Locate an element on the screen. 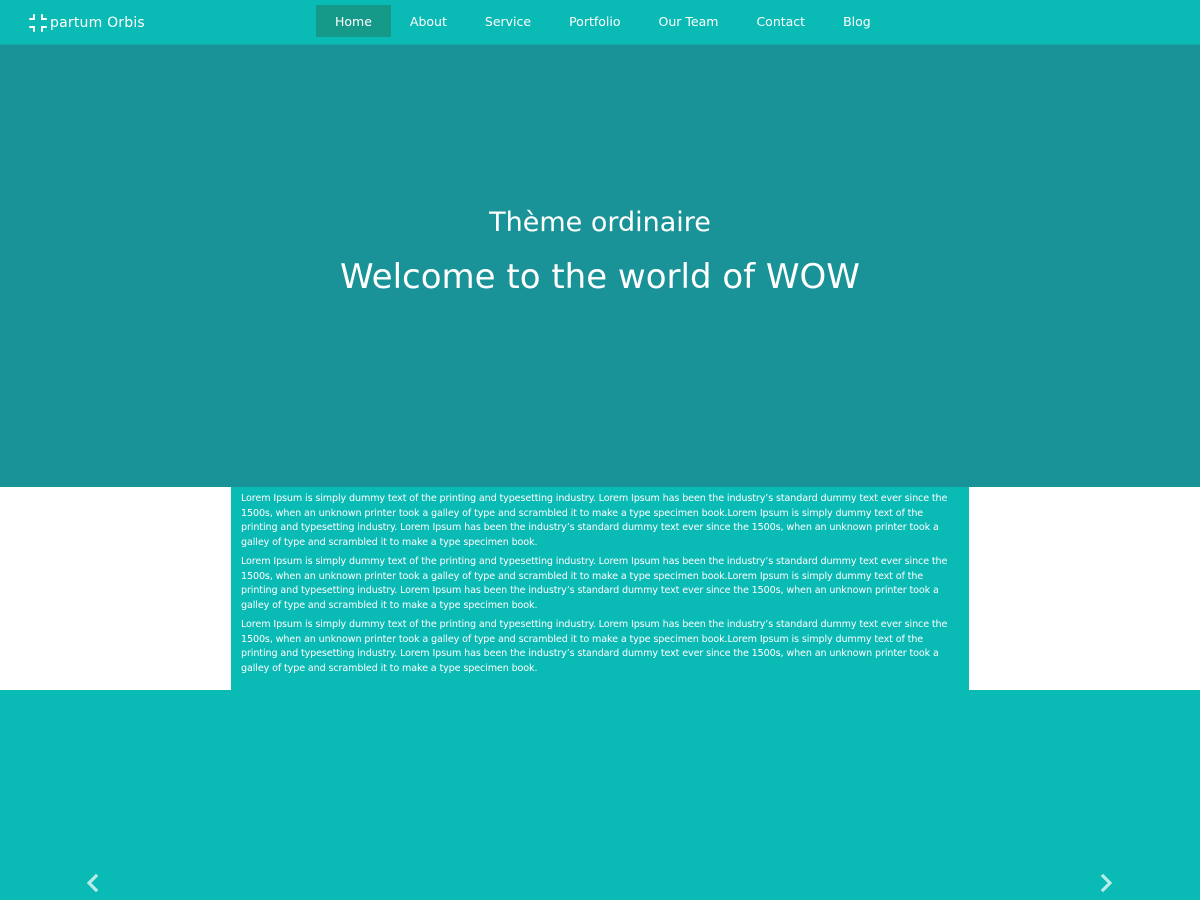 This screenshot has height=900, width=1200. carousel-prev-button is located at coordinates (92, 883).